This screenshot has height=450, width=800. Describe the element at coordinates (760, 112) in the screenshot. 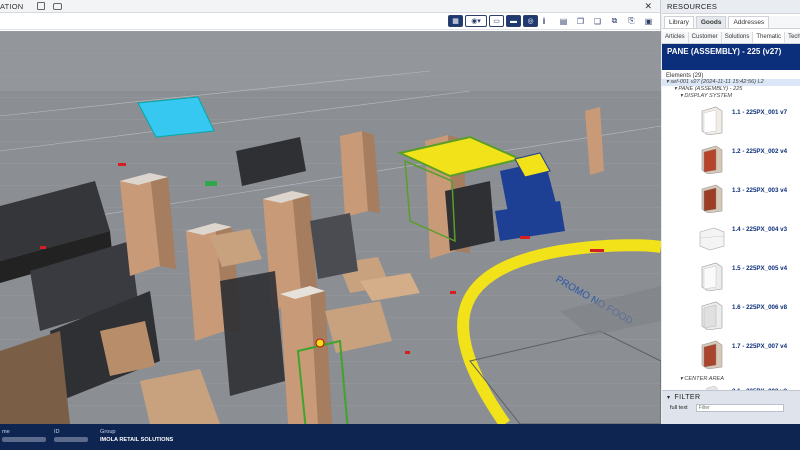

I see `product-name: 1.1 - 225PX_001 v7` at that location.